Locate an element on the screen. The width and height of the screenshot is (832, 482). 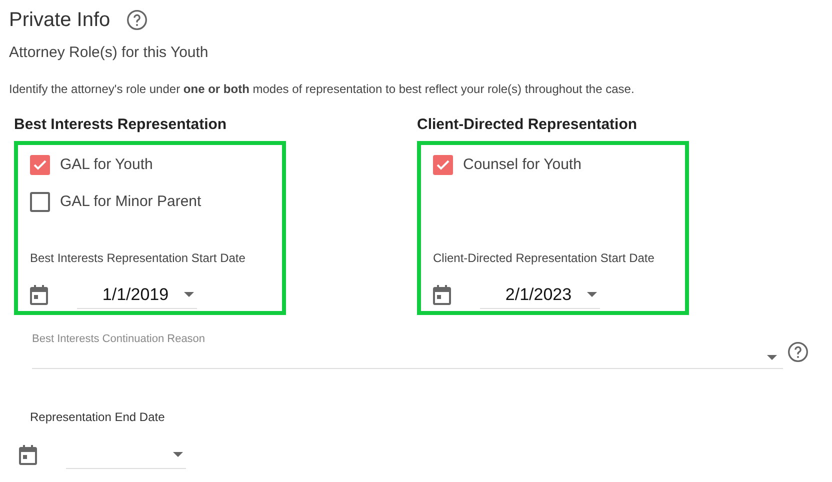
date-field: 1/1/2019 is located at coordinates (137, 295).